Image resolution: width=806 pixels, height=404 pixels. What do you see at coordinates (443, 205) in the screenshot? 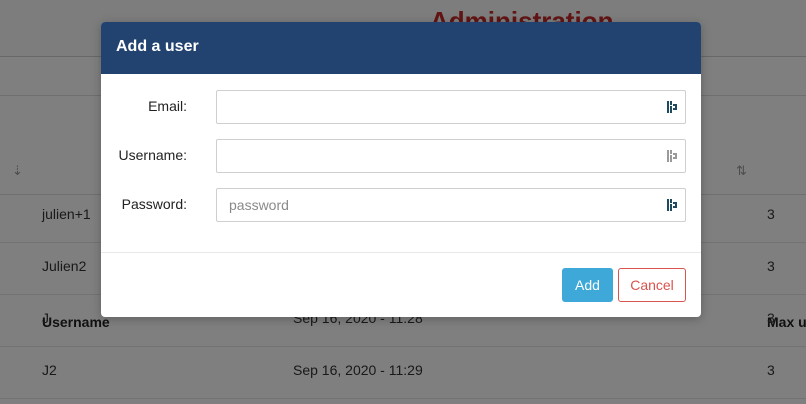
I see `password-field` at bounding box center [443, 205].